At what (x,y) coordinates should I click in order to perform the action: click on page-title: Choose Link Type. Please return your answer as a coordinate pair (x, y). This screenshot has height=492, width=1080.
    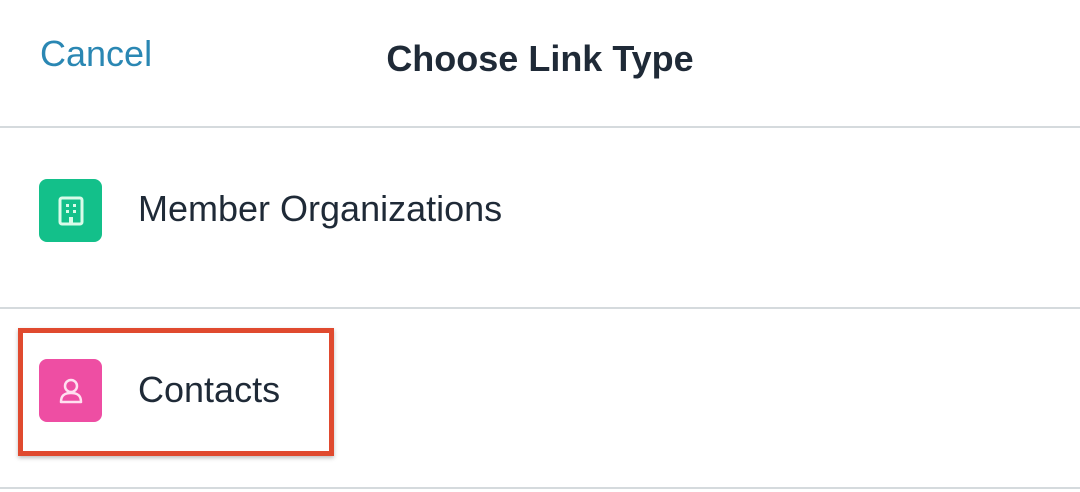
    Looking at the image, I should click on (540, 58).